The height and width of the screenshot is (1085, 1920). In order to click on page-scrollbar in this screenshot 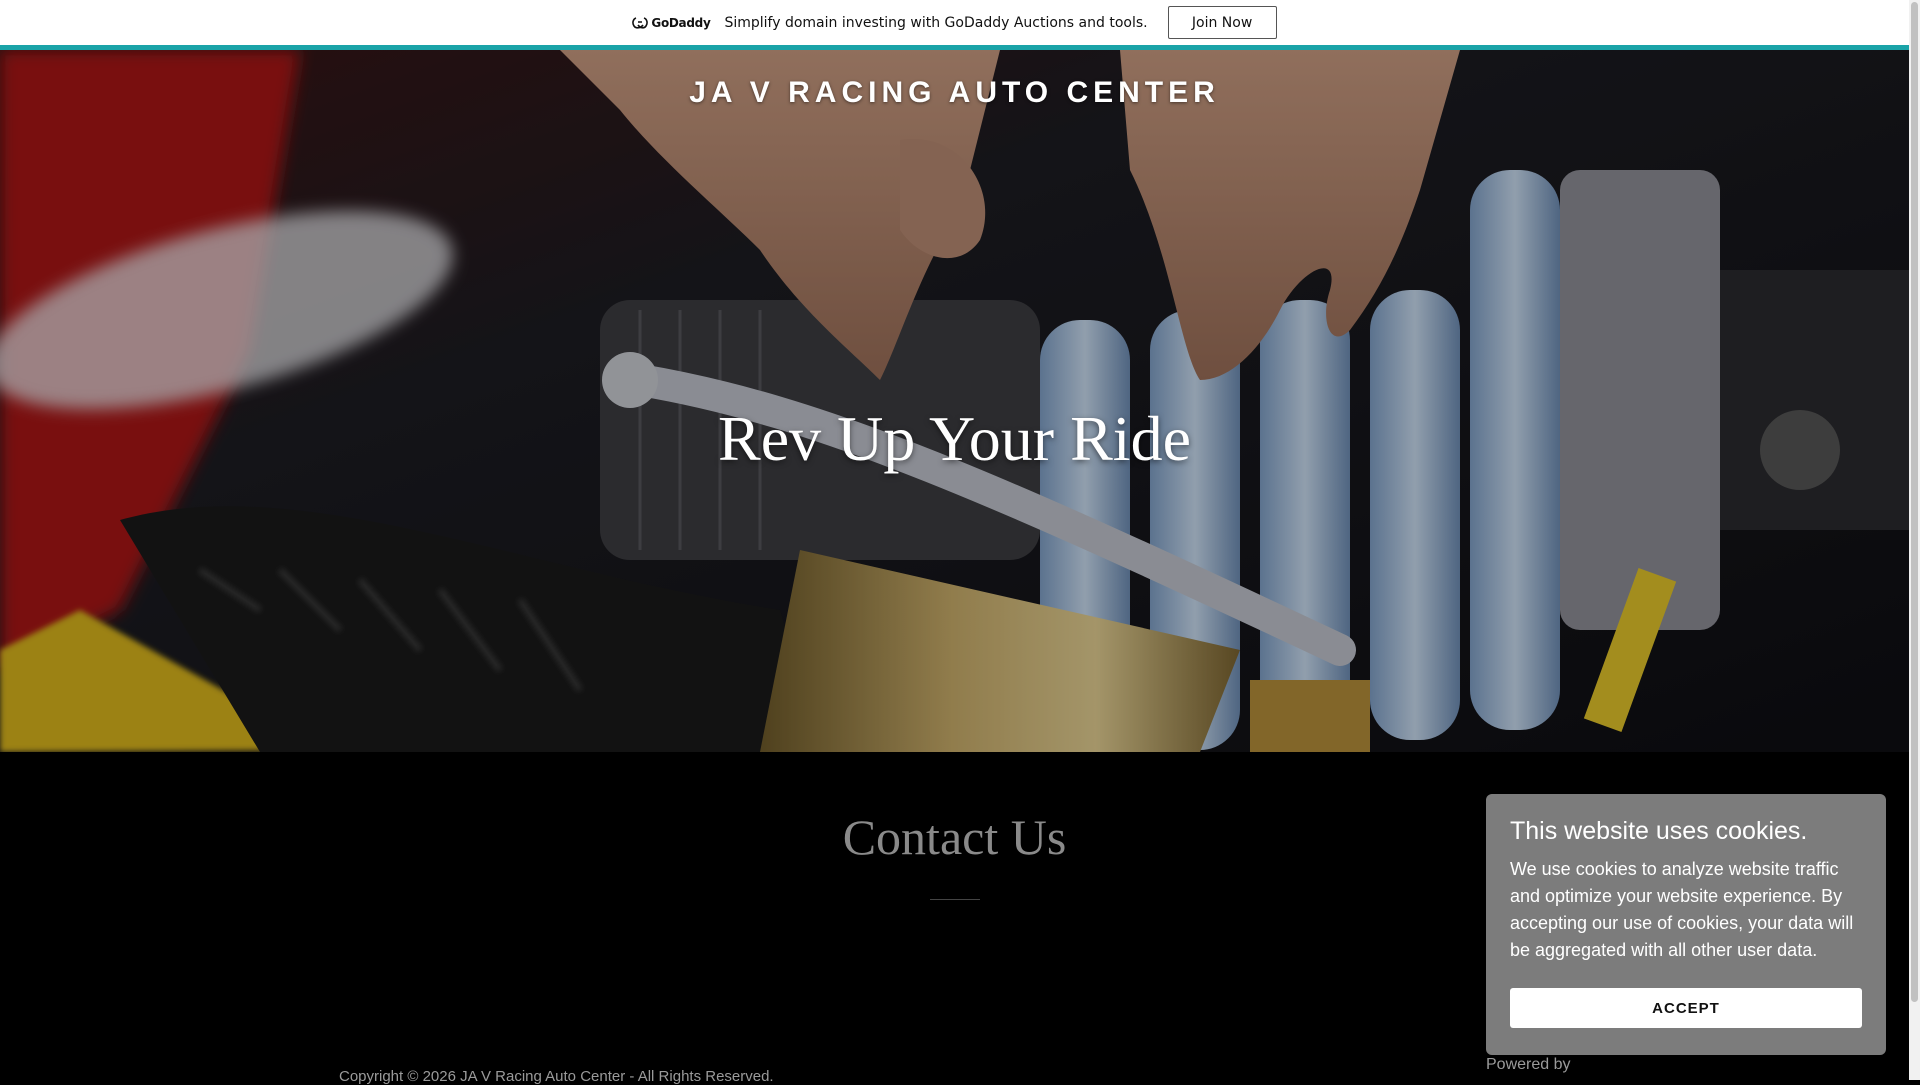, I will do `click(1914, 540)`.